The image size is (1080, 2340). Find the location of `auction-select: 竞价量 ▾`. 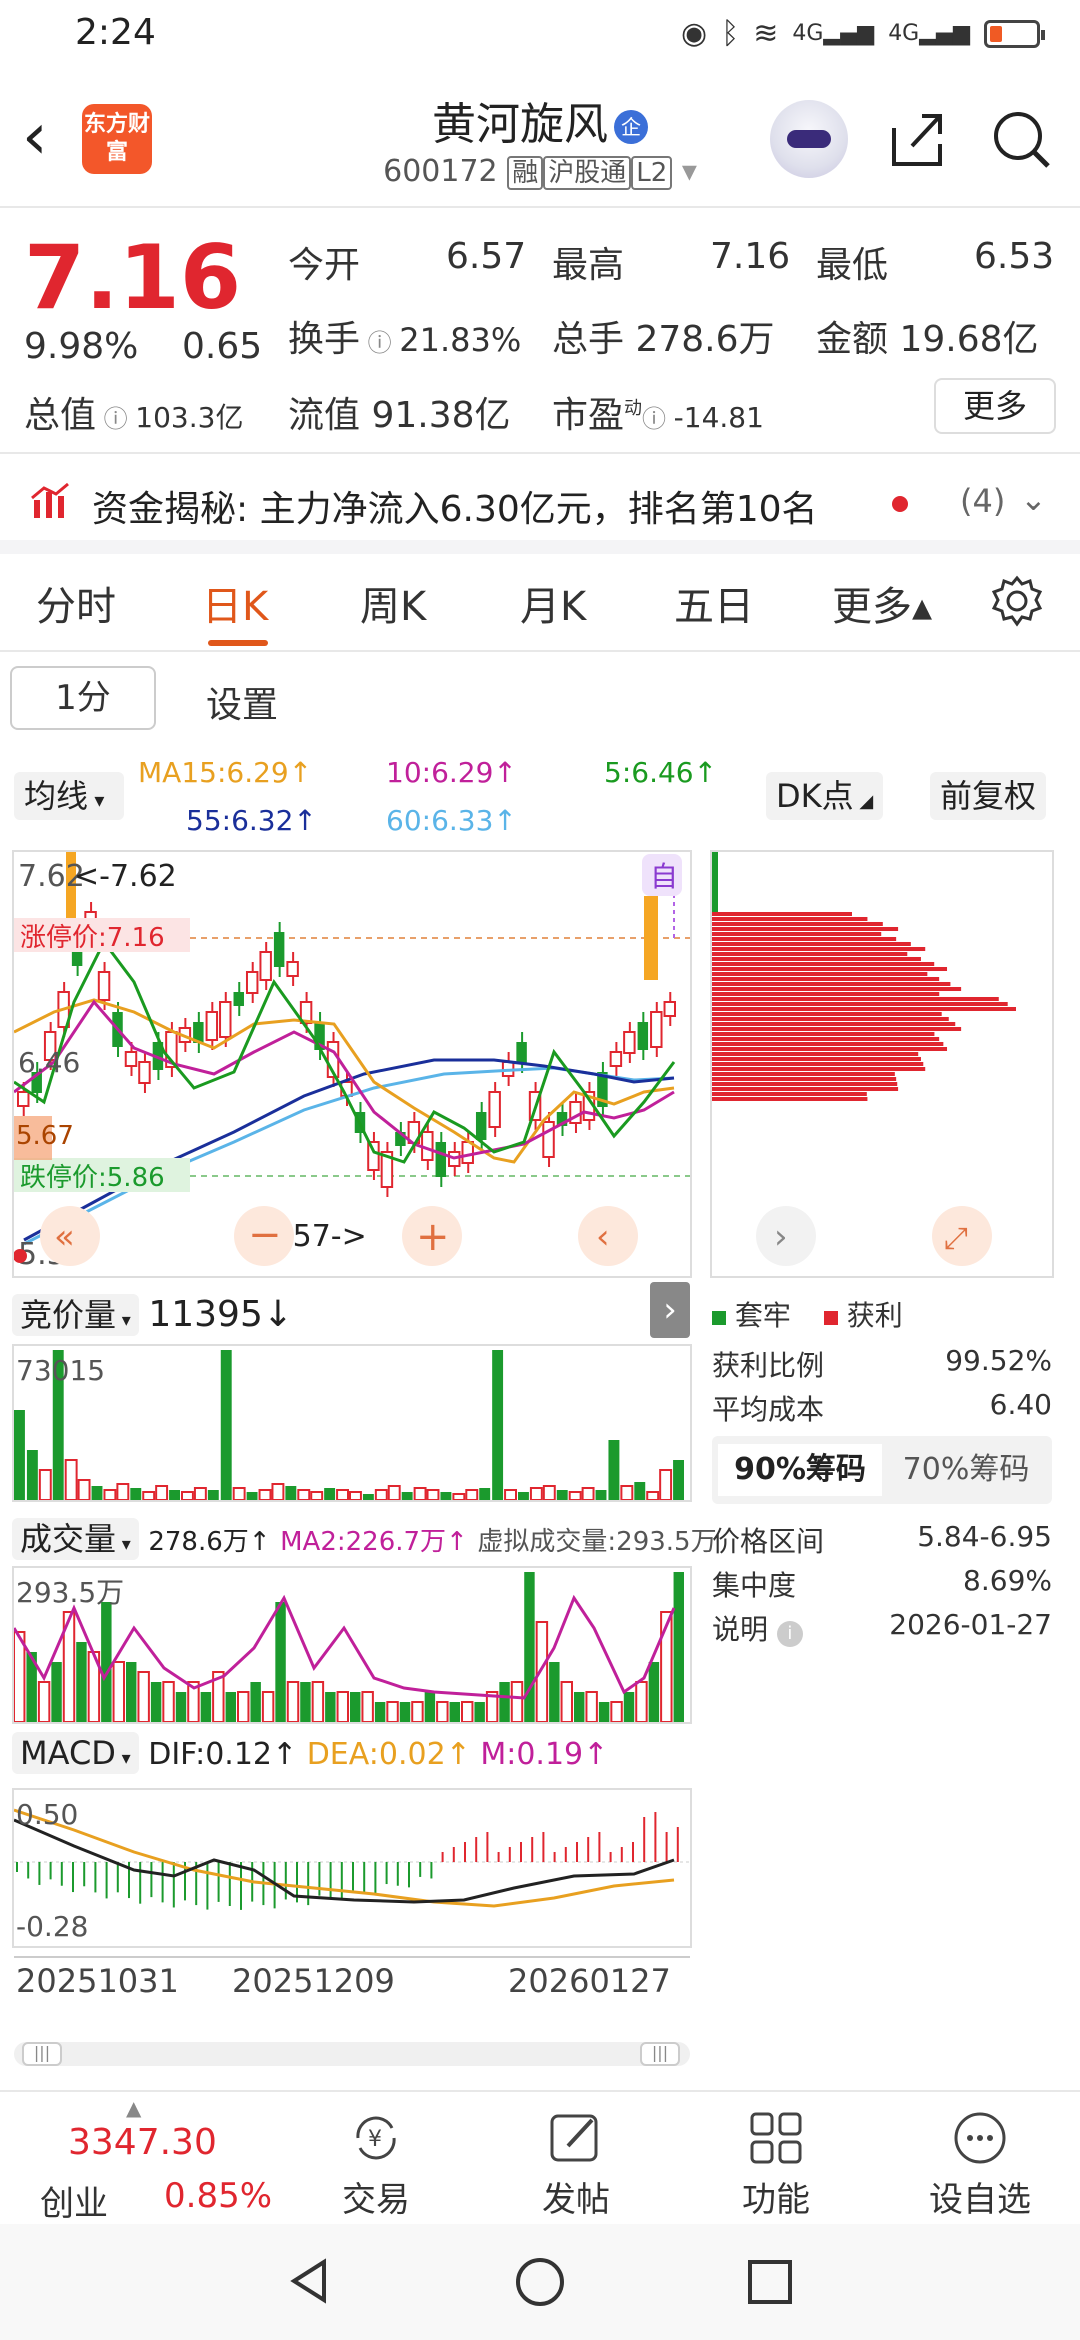

auction-select: 竞价量 ▾ is located at coordinates (75, 1315).